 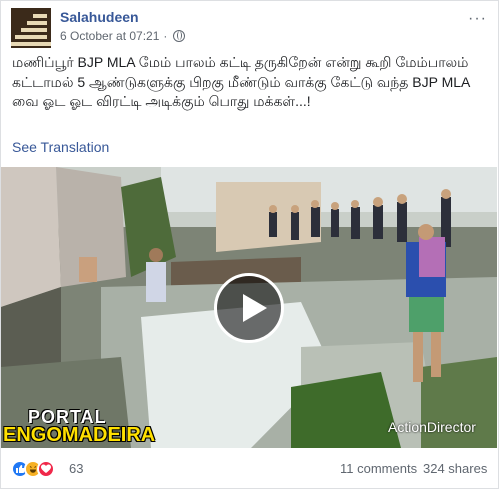 I want to click on play-button, so click(x=249, y=308).